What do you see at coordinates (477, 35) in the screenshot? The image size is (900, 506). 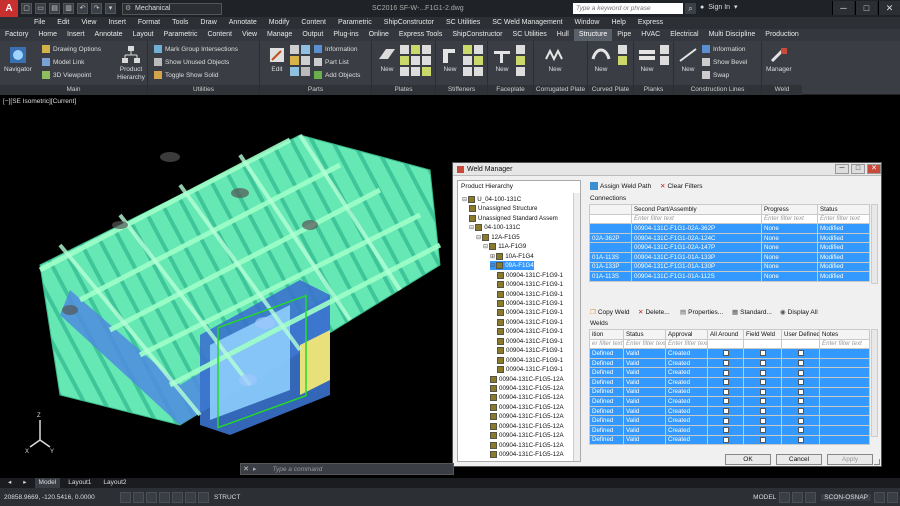 I see `tab-shipconstructor: ShipConstructor` at bounding box center [477, 35].